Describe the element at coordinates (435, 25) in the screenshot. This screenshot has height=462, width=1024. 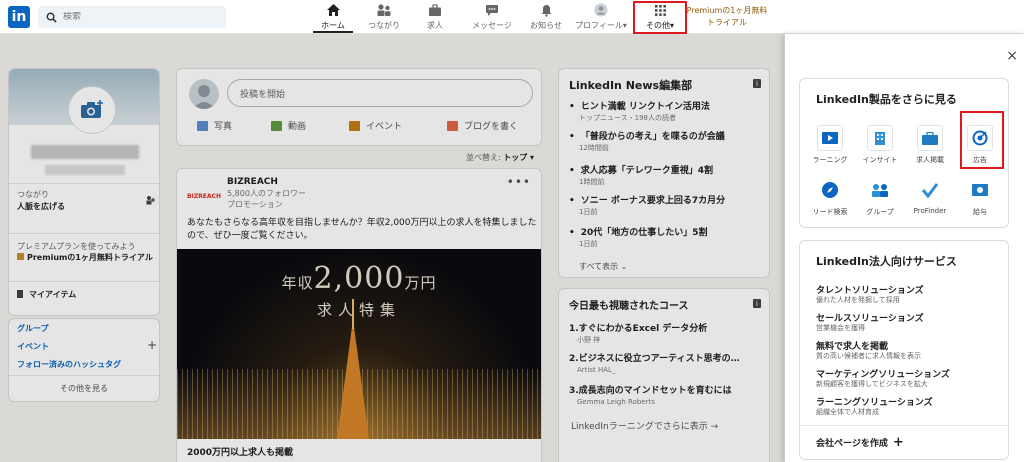
I see `nav-jobs-label: 求人` at that location.